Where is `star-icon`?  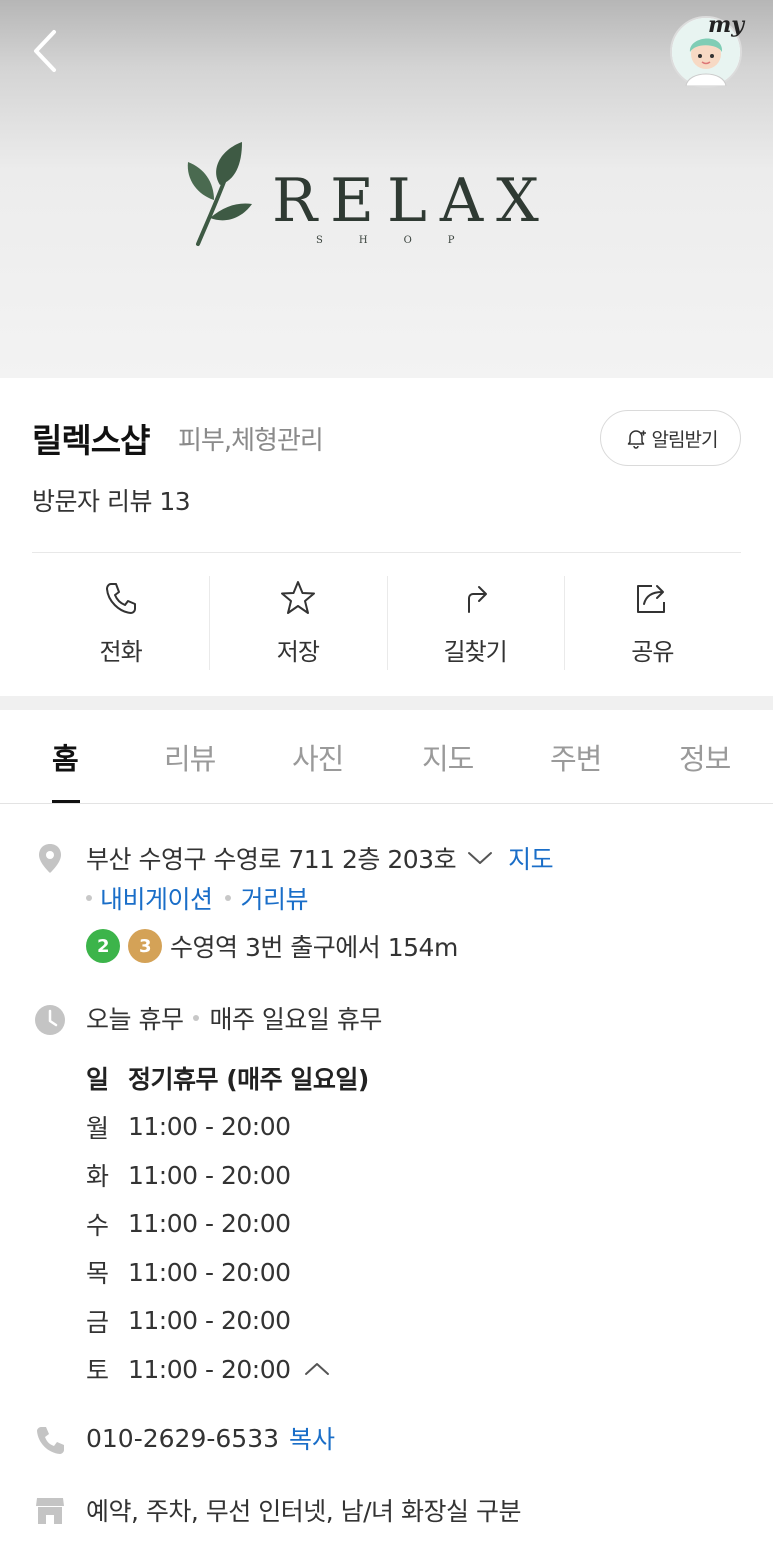 star-icon is located at coordinates (297, 597).